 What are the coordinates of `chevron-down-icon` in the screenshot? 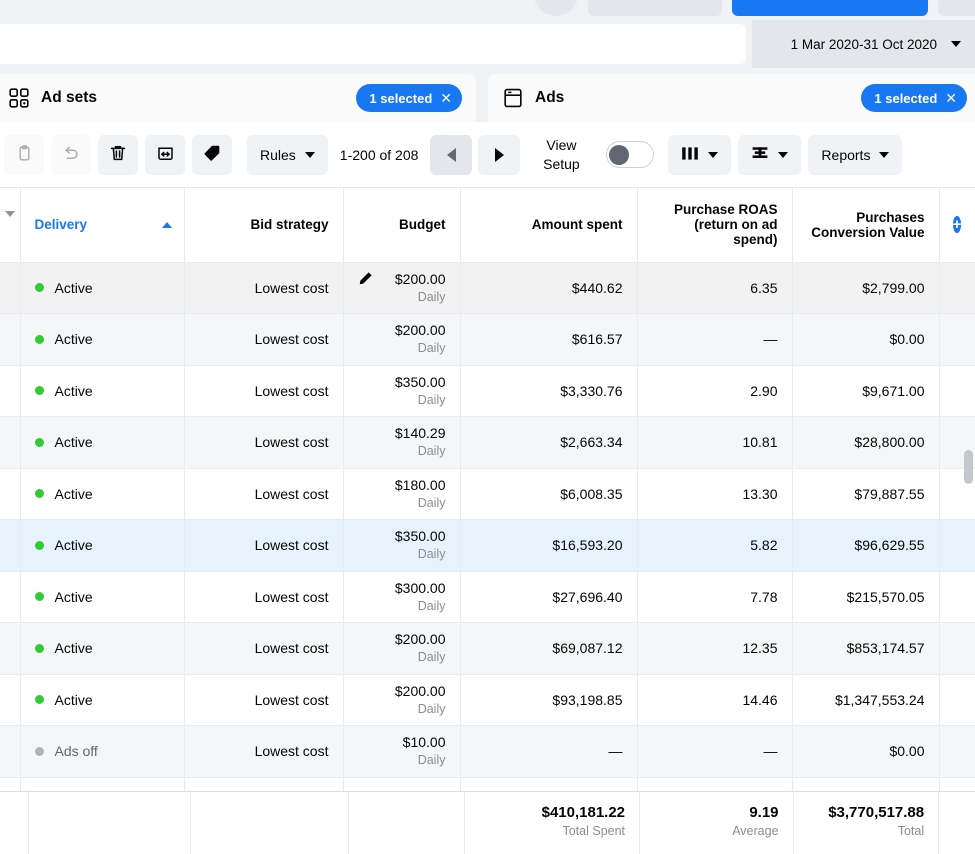 It's located at (309, 154).